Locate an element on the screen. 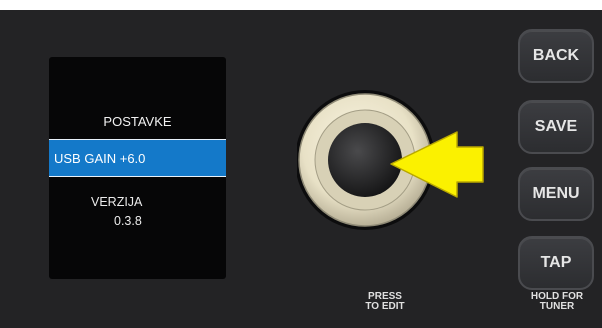 The image size is (602, 328). save-button: SAVE is located at coordinates (556, 127).